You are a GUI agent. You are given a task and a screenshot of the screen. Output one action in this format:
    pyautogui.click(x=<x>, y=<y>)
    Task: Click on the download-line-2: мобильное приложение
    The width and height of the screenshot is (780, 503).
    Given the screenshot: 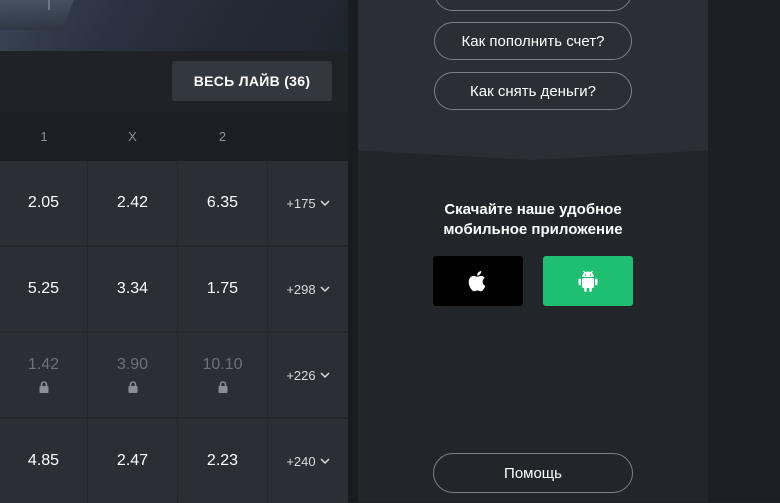 What is the action you would take?
    pyautogui.click(x=533, y=229)
    